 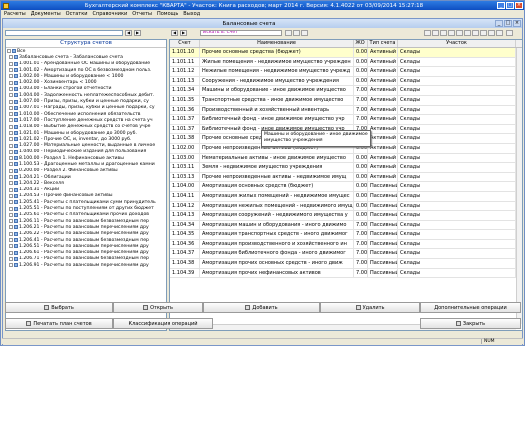 I want to click on grid-vertical-scrollbar, so click(x=519, y=186).